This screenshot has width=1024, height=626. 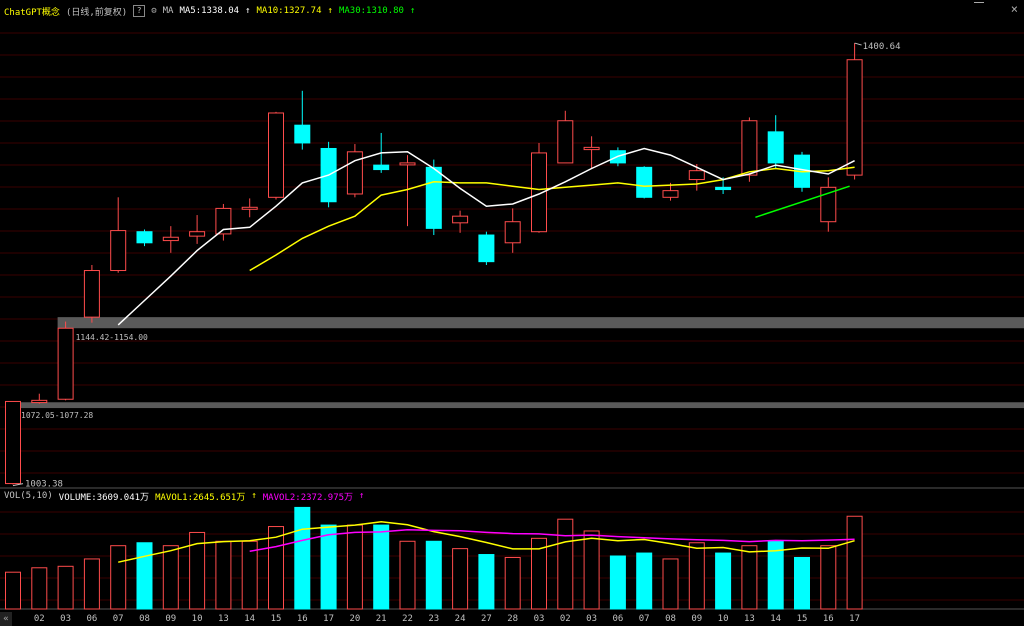 What do you see at coordinates (540, 323) in the screenshot?
I see `gap-band-upper` at bounding box center [540, 323].